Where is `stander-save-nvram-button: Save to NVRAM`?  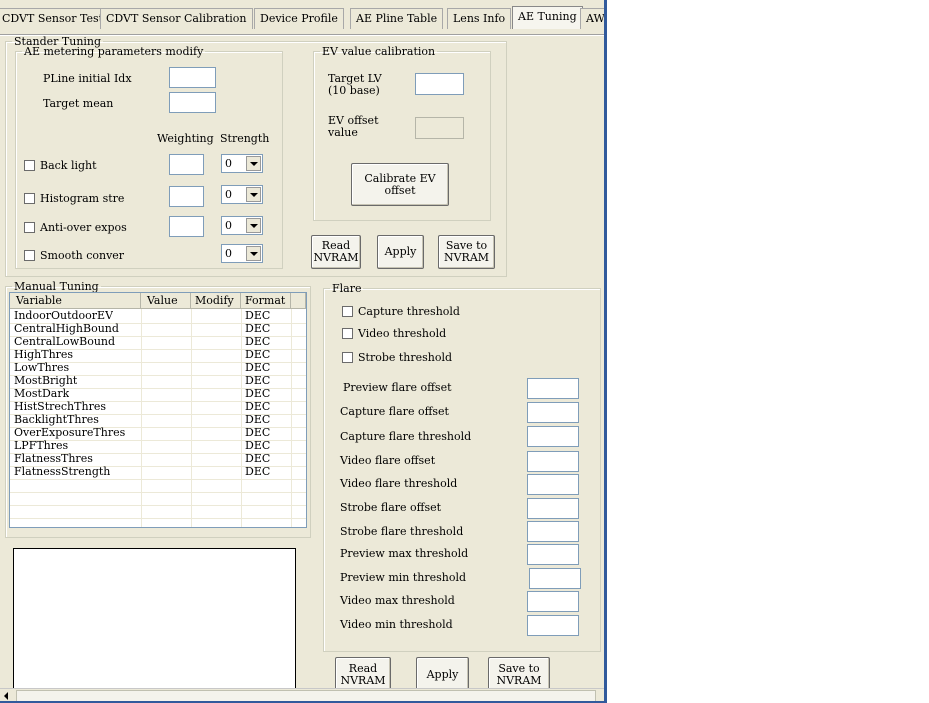 stander-save-nvram-button: Save to NVRAM is located at coordinates (466, 252).